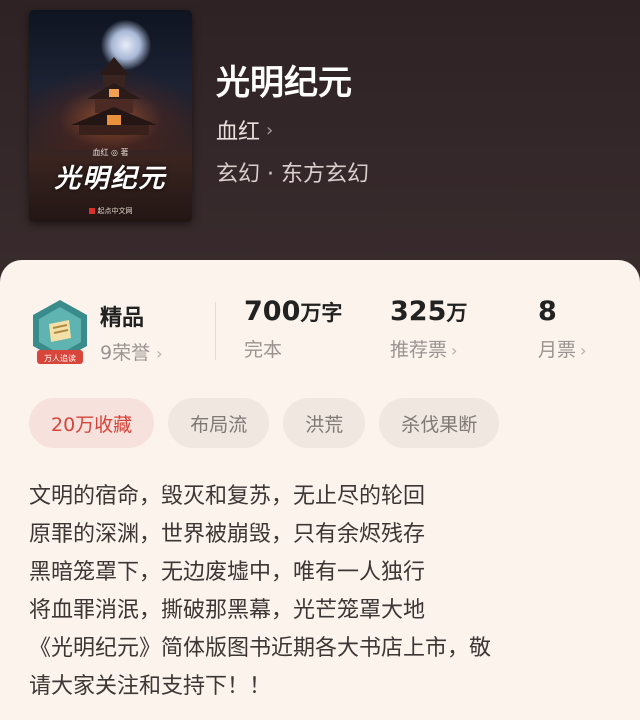 The image size is (640, 720). I want to click on cover-publisher: 起点中文网, so click(110, 211).